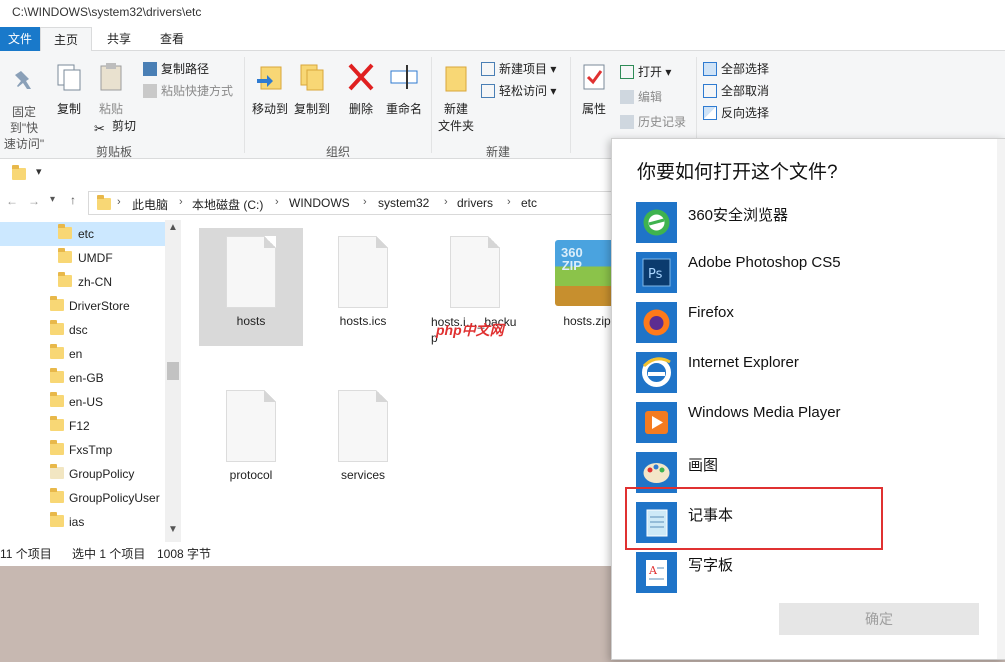  What do you see at coordinates (34, 201) in the screenshot?
I see `forward-arrow-icon: →` at bounding box center [34, 201].